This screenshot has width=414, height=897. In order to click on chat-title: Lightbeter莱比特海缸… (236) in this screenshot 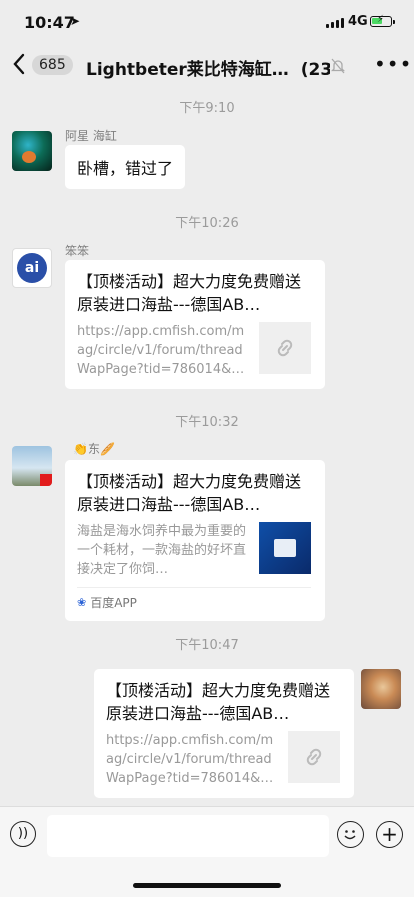, I will do `click(208, 67)`.